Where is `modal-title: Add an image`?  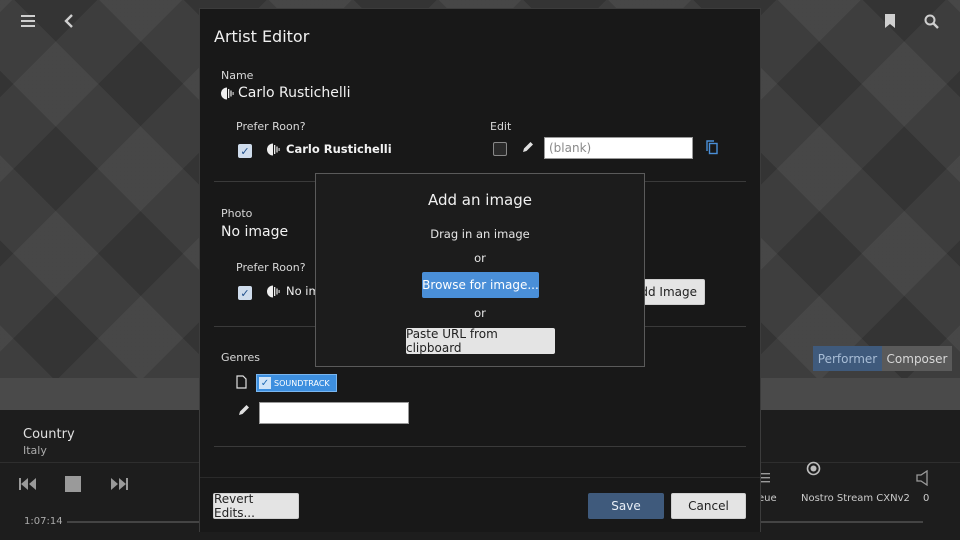
modal-title: Add an image is located at coordinates (480, 200).